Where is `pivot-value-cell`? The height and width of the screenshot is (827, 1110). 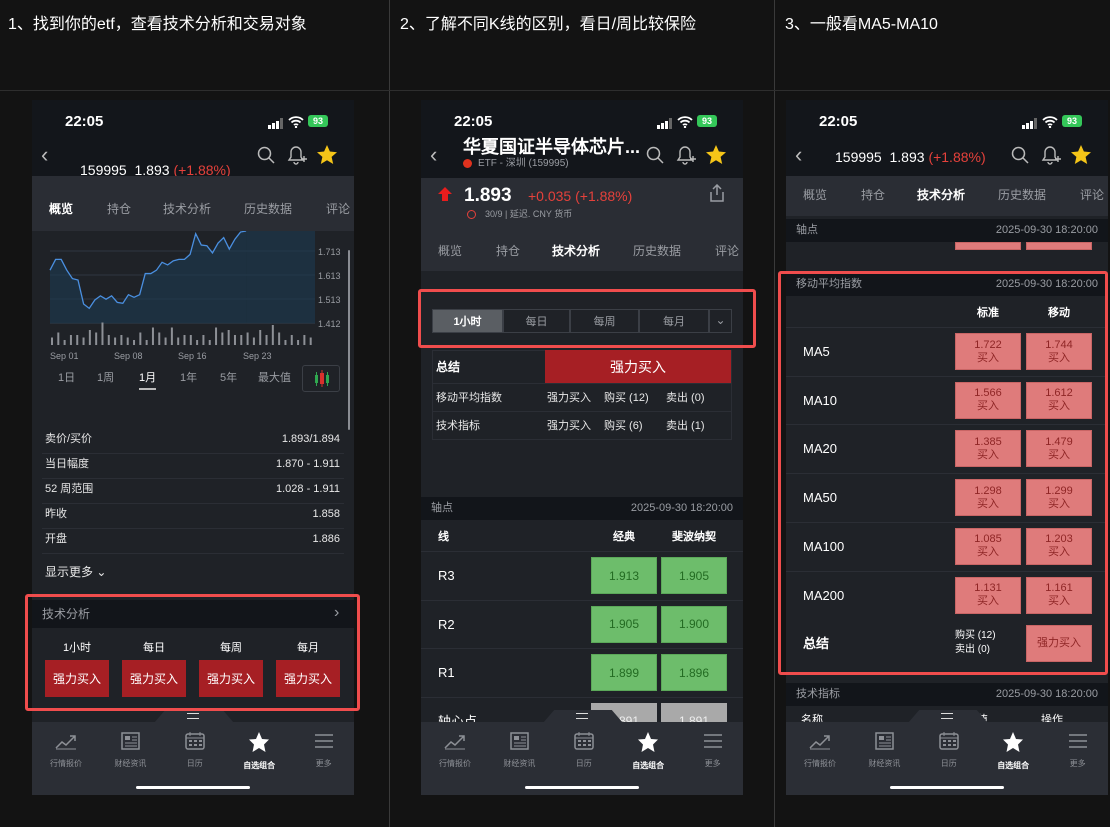 pivot-value-cell is located at coordinates (1059, 246).